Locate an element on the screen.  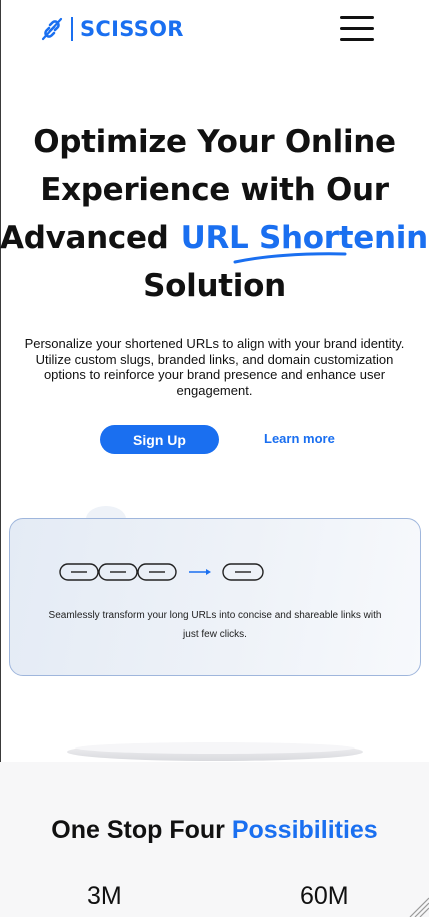
possibilities-heading-accent: Possibilities is located at coordinates (304, 830).